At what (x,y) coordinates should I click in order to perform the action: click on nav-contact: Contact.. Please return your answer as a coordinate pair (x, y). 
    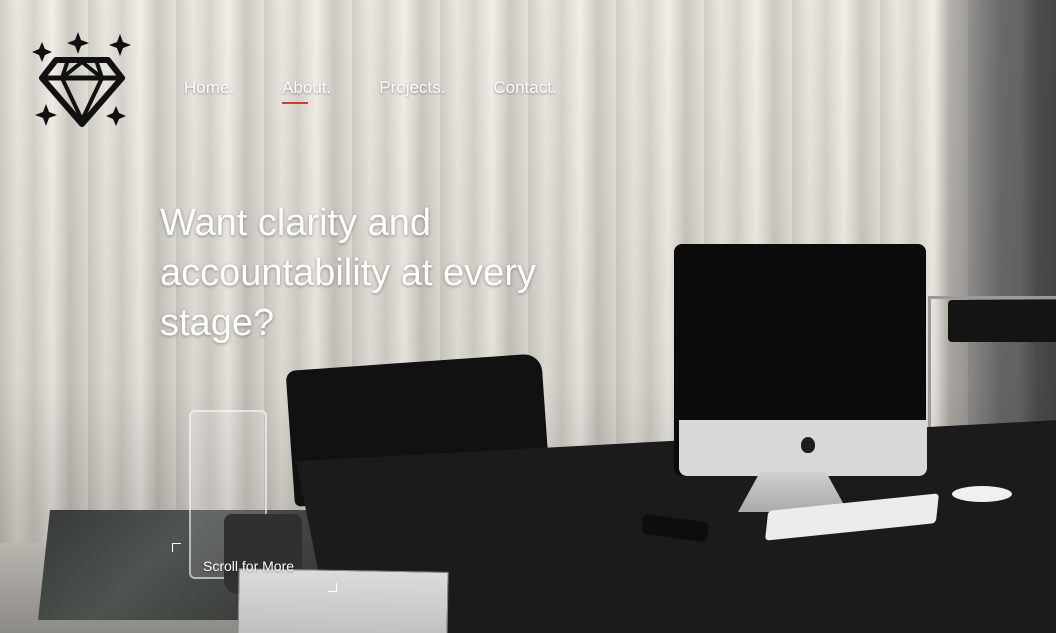
    Looking at the image, I should click on (524, 88).